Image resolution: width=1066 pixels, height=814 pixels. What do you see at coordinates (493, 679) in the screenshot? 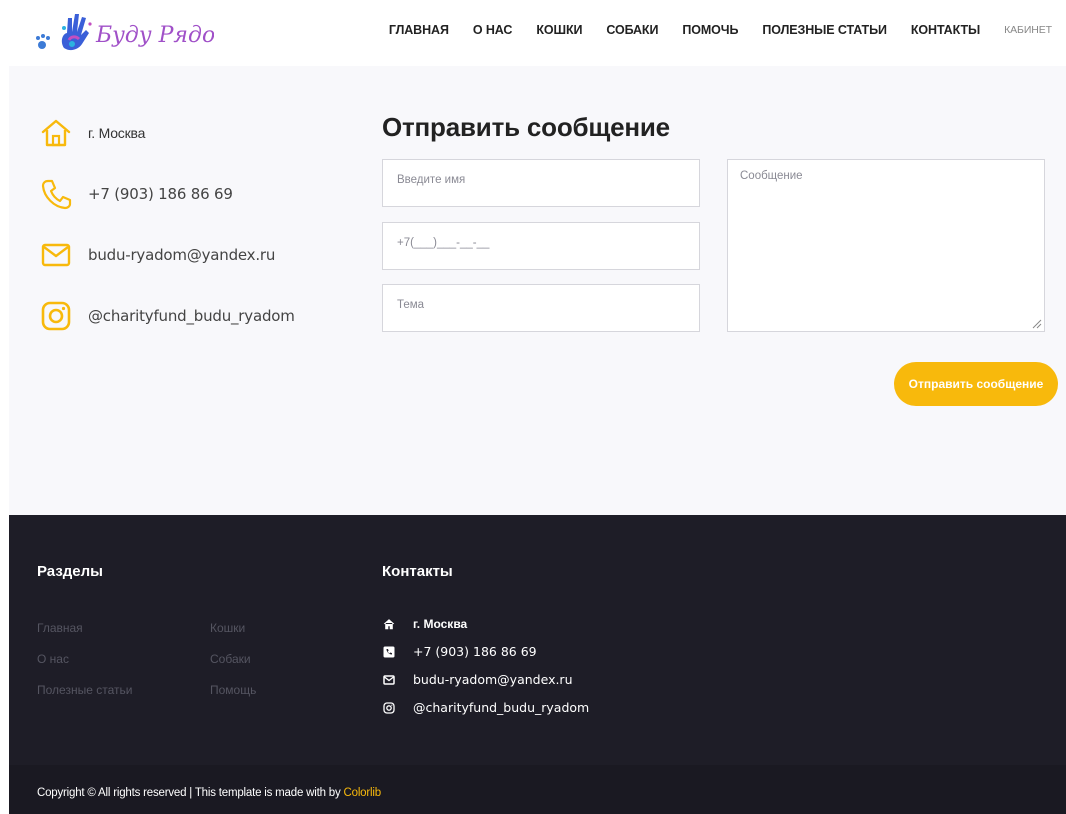
I see `footer-email-text: budu-ryadom@yandex.ru` at bounding box center [493, 679].